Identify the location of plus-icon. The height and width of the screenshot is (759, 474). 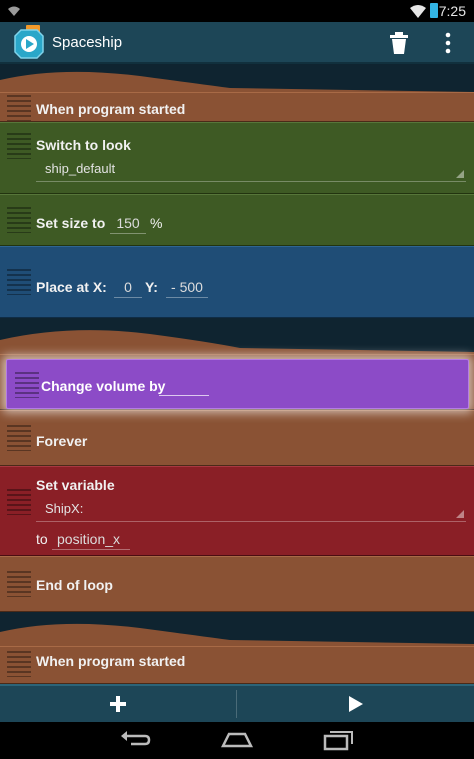
(118, 704).